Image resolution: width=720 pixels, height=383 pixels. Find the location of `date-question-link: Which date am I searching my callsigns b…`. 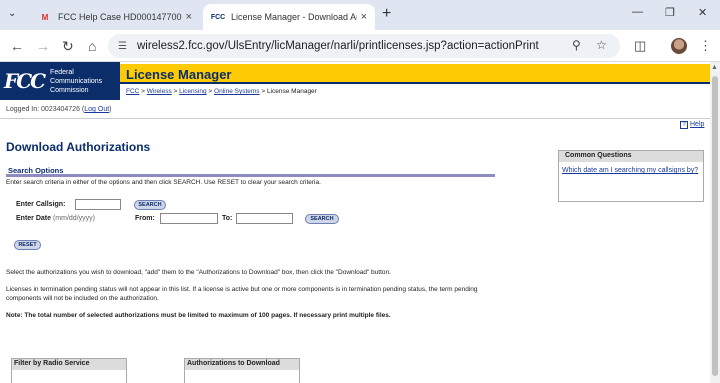

date-question-link: Which date am I searching my callsigns b… is located at coordinates (631, 170).